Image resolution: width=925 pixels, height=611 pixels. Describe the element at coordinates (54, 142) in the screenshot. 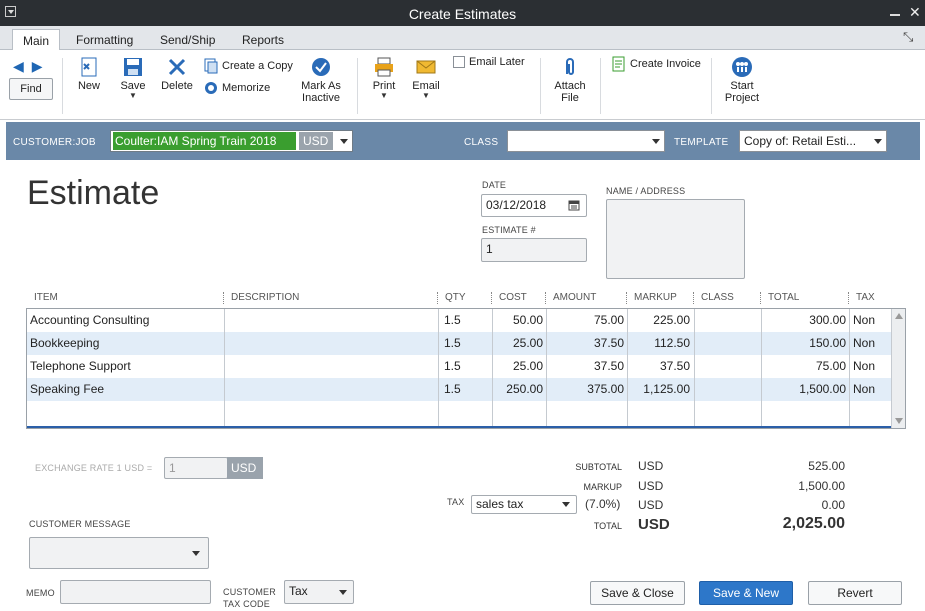

I see `customer-job-label: CUSTOMER:JOB` at that location.